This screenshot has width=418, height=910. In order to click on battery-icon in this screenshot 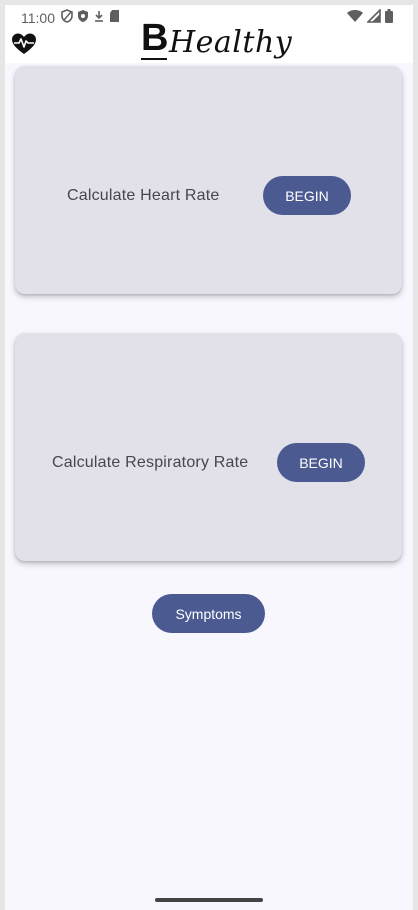, I will do `click(389, 16)`.